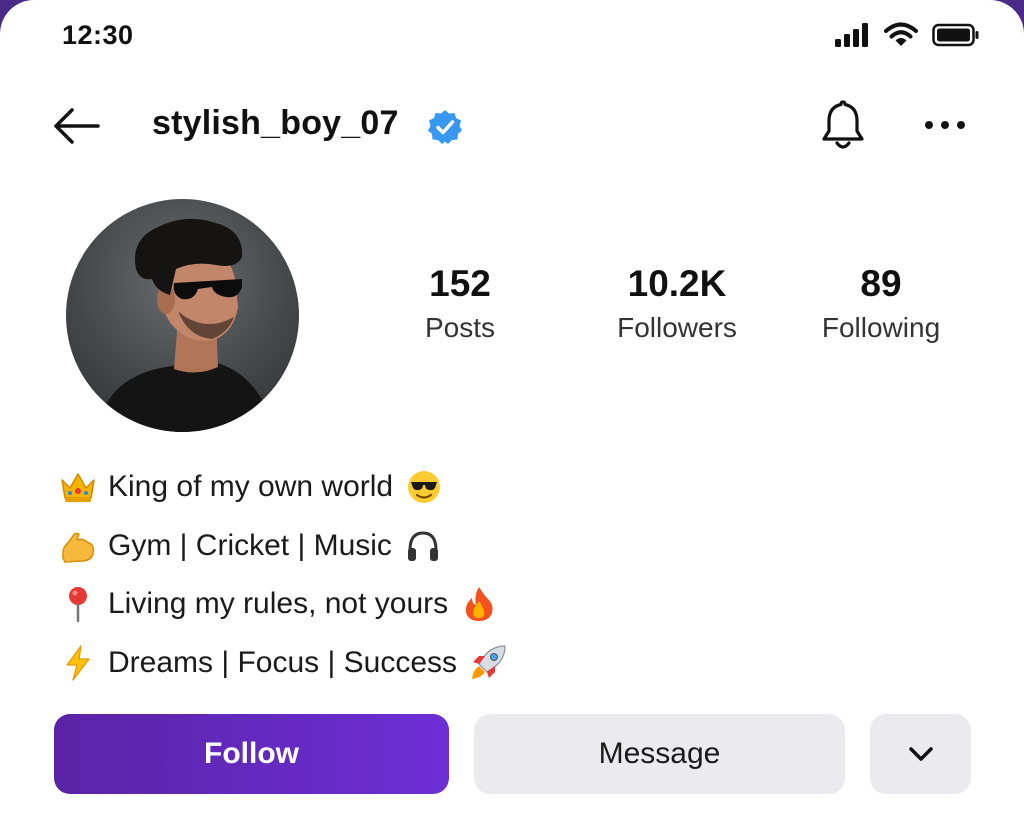  Describe the element at coordinates (186, 325) in the screenshot. I see `profile-photo` at that location.